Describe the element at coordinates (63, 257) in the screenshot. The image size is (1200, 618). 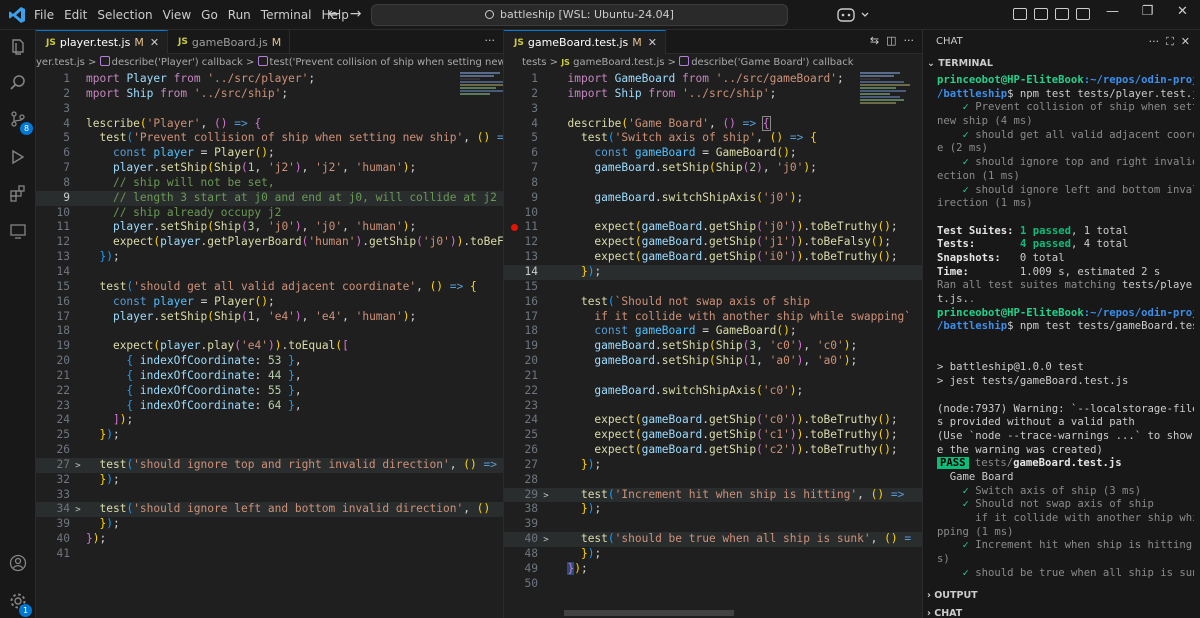
I see `line-number: 13` at that location.